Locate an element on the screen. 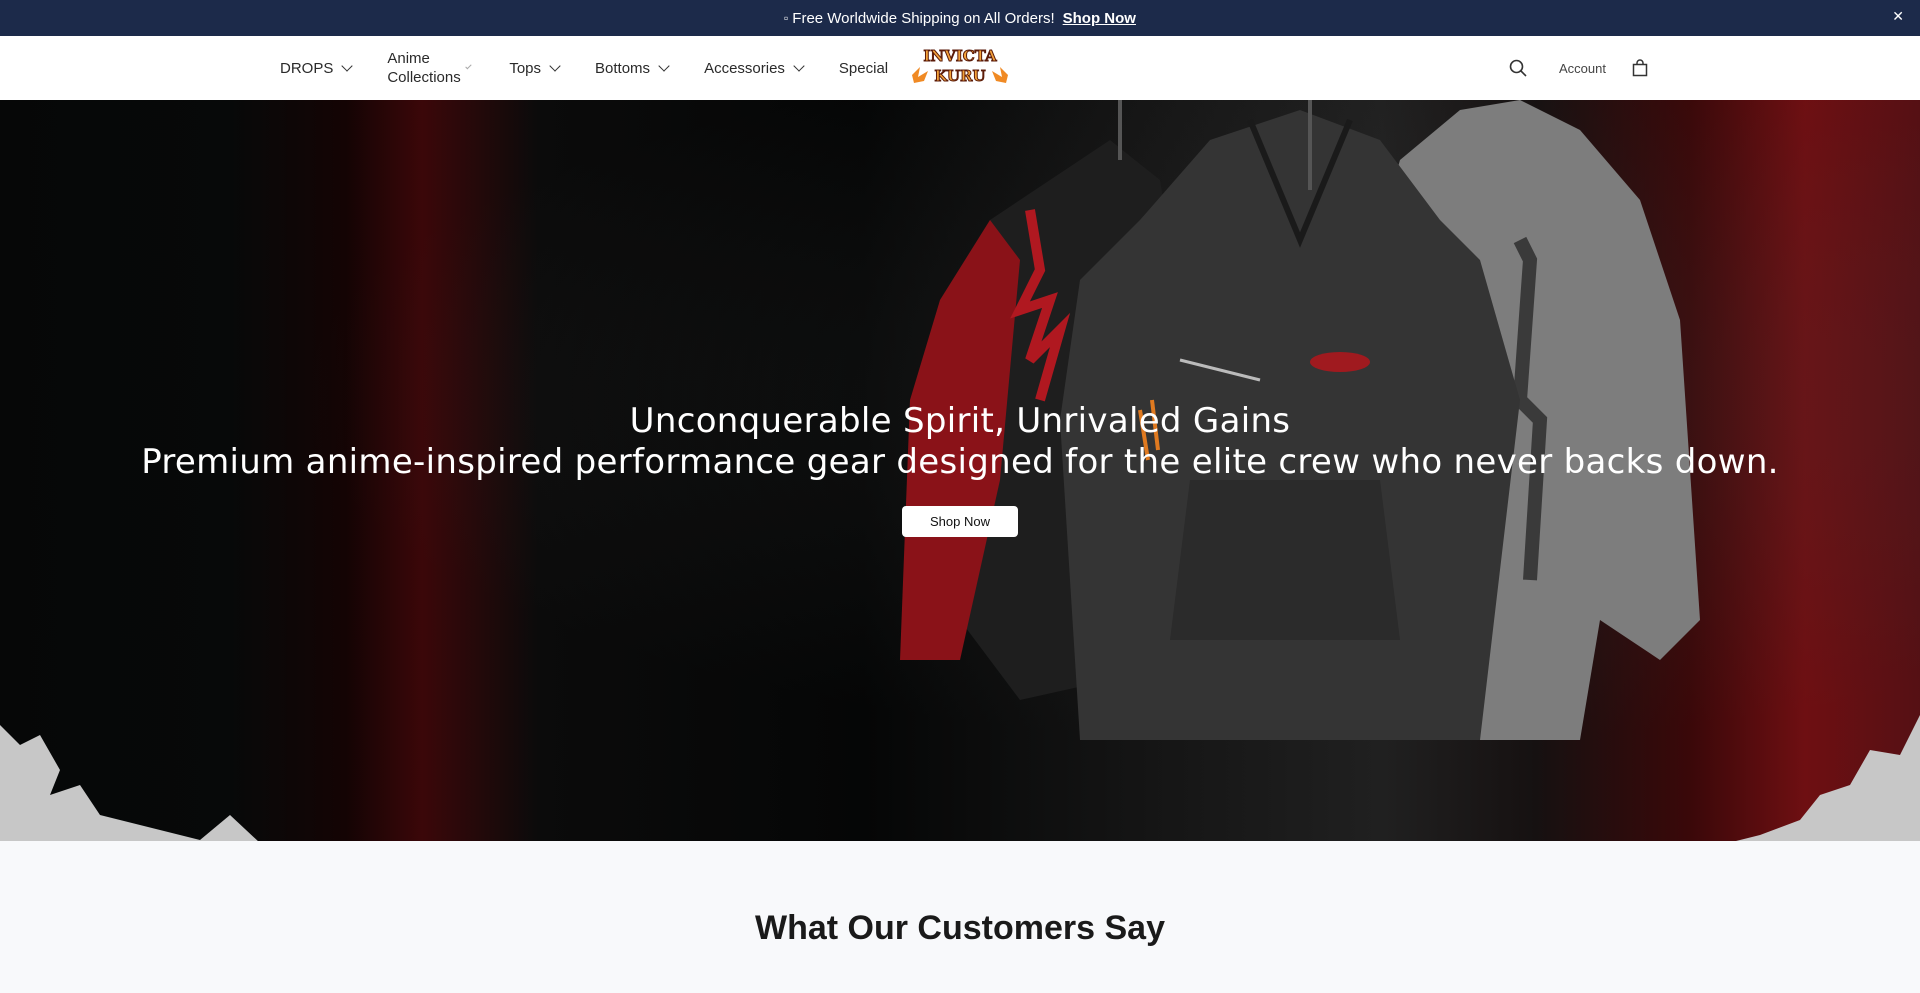 The height and width of the screenshot is (993, 1920). nav-item-label: Bottoms is located at coordinates (623, 68).